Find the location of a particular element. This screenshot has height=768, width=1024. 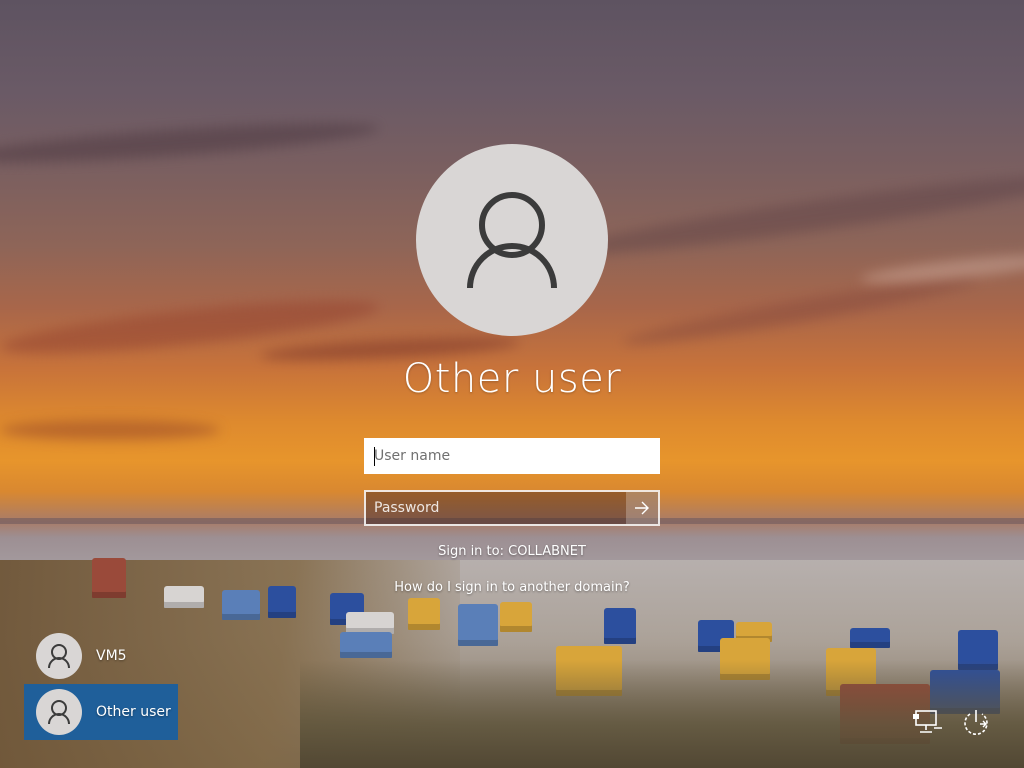

arrow-right-icon is located at coordinates (642, 508).